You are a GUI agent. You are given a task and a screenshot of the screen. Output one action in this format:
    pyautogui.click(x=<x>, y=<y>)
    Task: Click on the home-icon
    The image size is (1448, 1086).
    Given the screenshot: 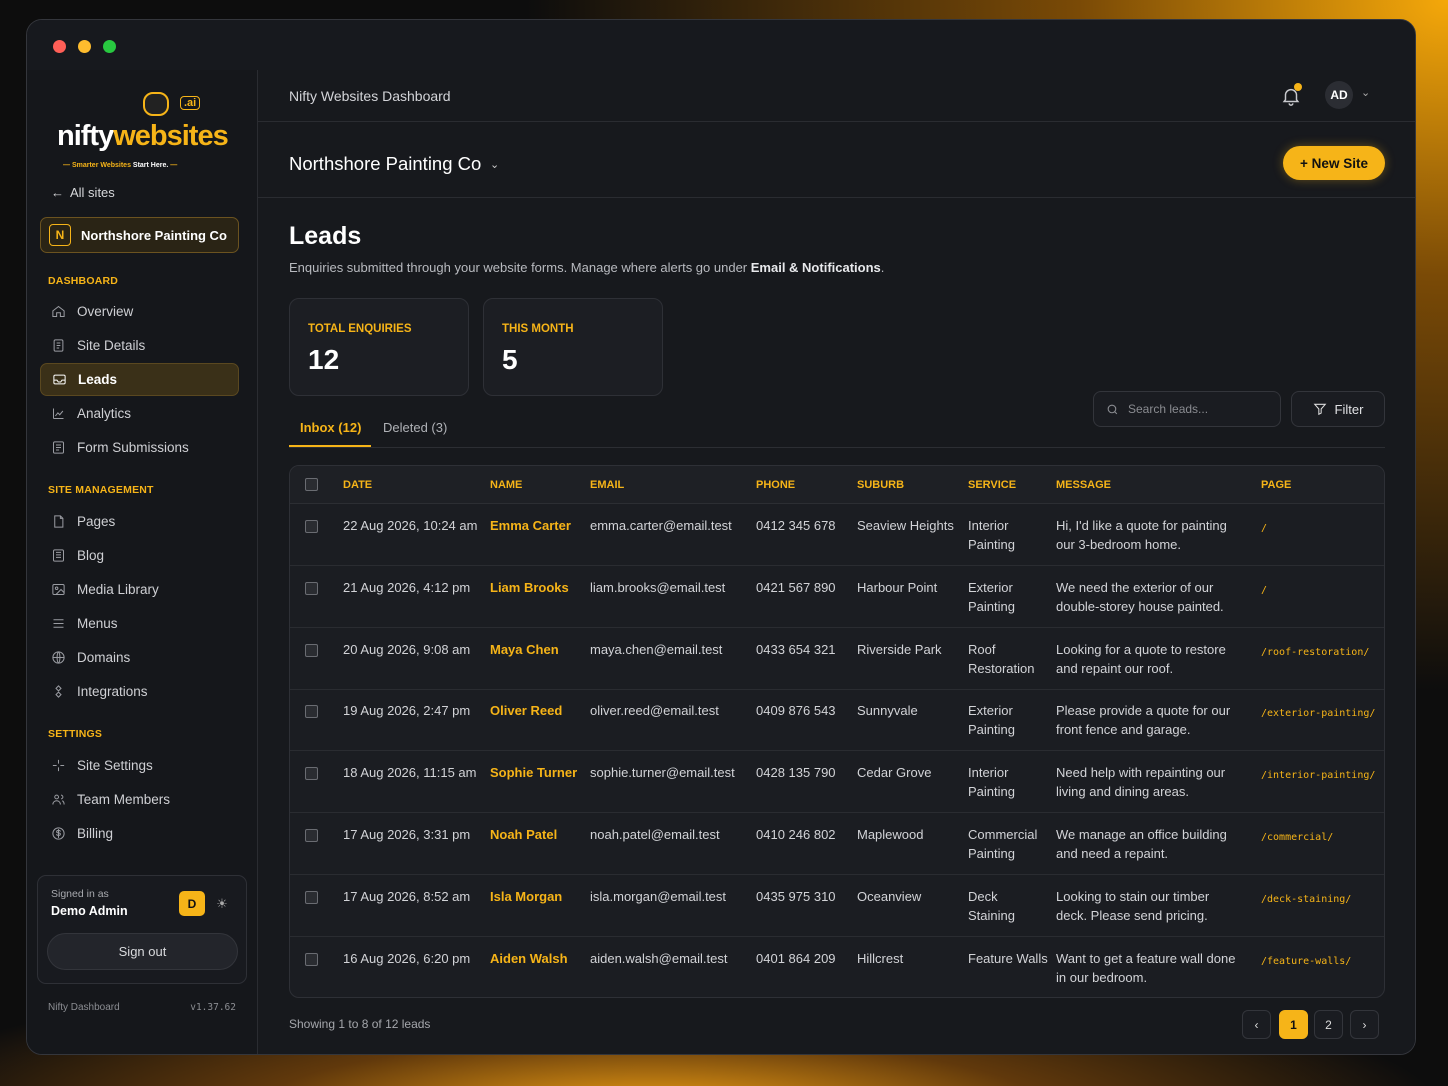 What is the action you would take?
    pyautogui.click(x=58, y=311)
    